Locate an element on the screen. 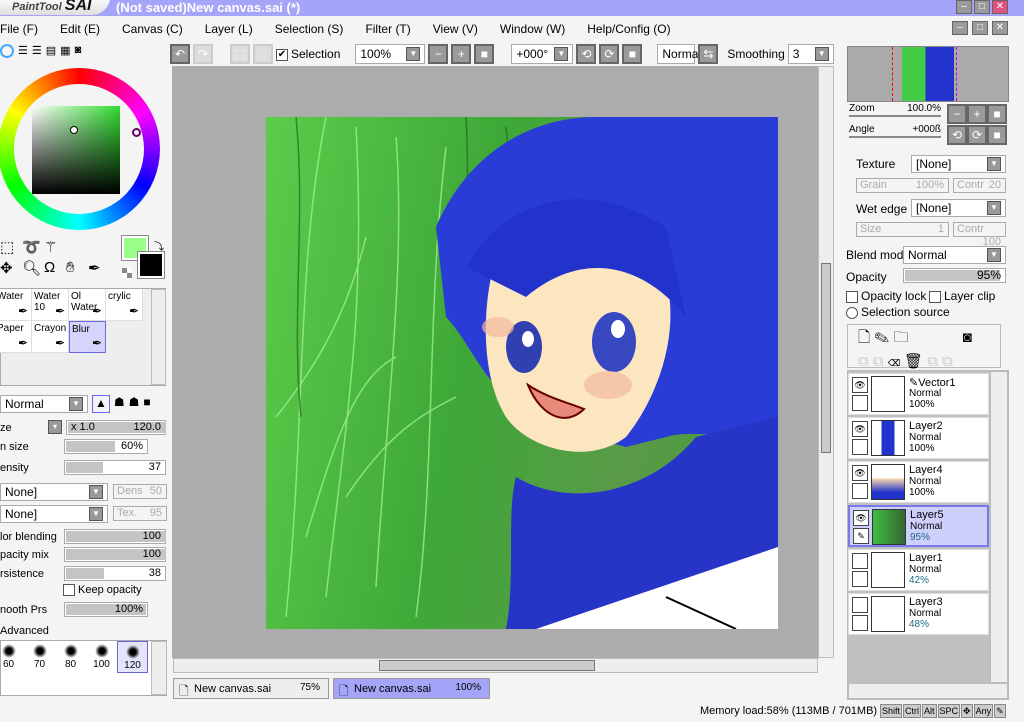 This screenshot has height=722, width=1024. menu-layer: Layer (L) is located at coordinates (234, 29).